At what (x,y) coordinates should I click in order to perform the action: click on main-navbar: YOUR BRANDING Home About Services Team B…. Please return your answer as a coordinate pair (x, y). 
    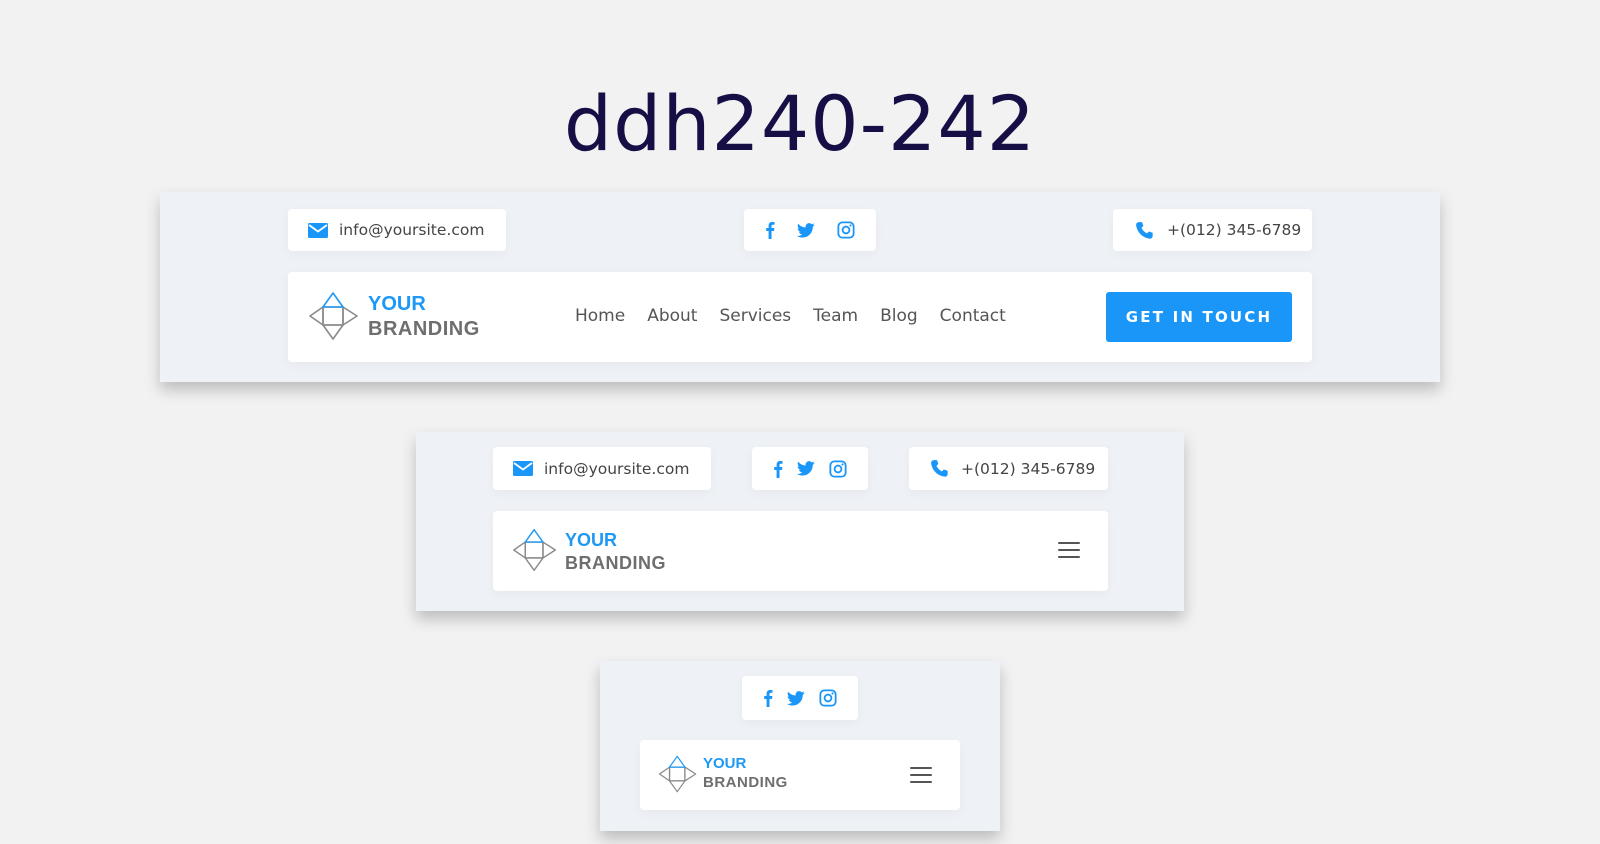
    Looking at the image, I should click on (800, 317).